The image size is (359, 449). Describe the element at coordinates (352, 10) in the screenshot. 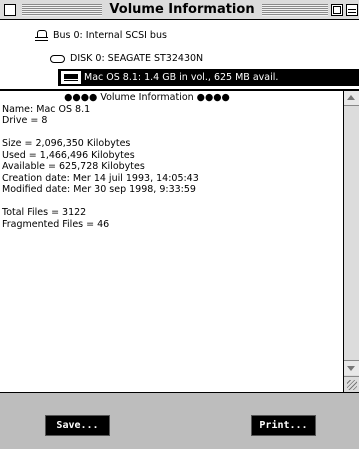

I see `collapse-box-icon` at that location.